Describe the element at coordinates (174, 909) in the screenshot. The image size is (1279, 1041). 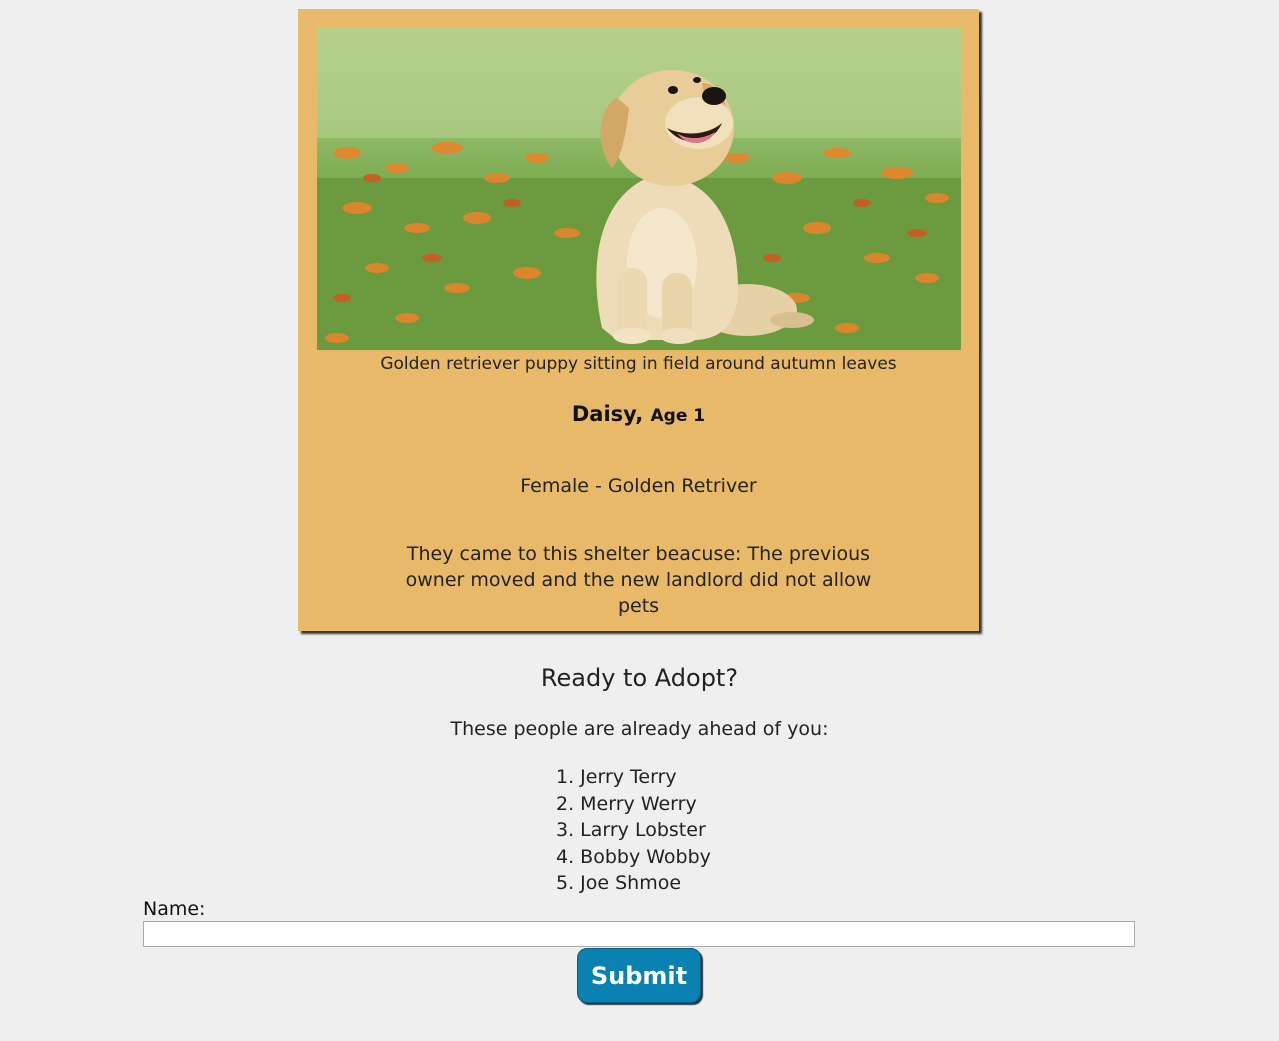
I see `name-label: Name:` at that location.